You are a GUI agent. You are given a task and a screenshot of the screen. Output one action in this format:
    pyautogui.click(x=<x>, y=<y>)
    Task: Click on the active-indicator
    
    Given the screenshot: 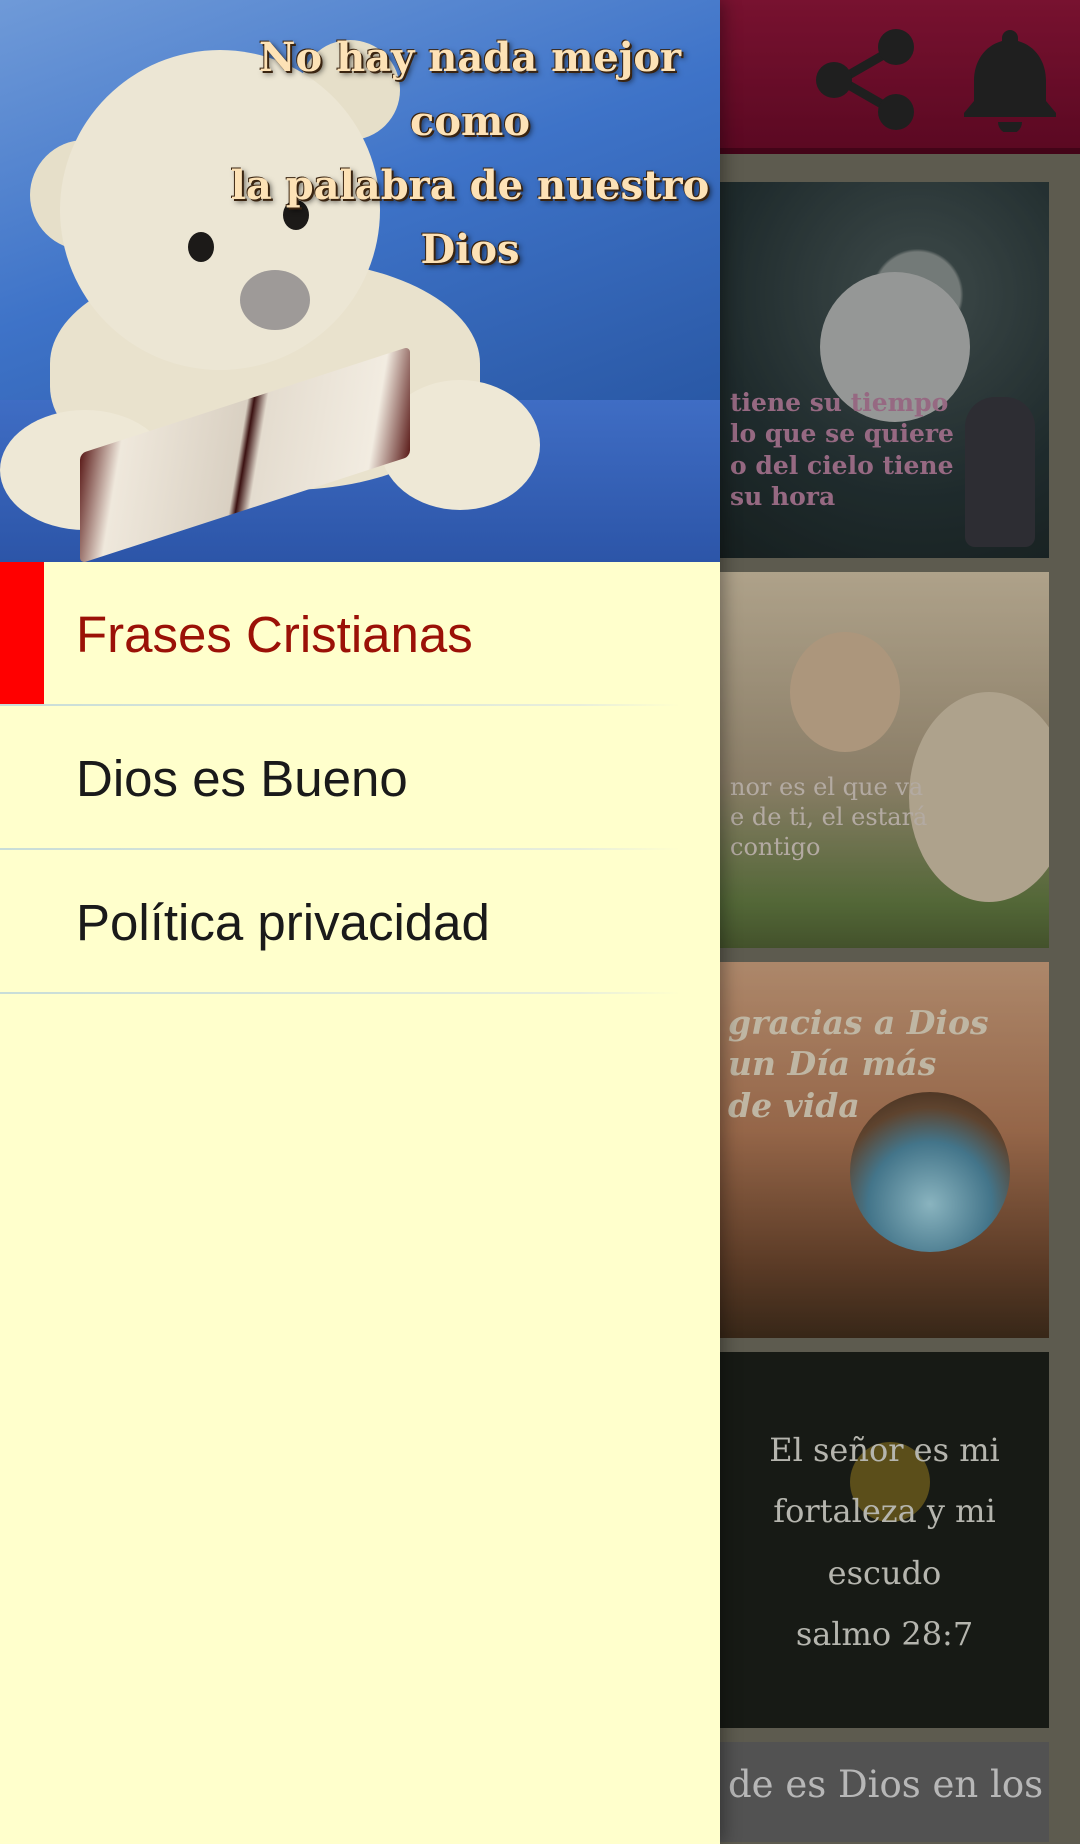 What is the action you would take?
    pyautogui.click(x=22, y=634)
    